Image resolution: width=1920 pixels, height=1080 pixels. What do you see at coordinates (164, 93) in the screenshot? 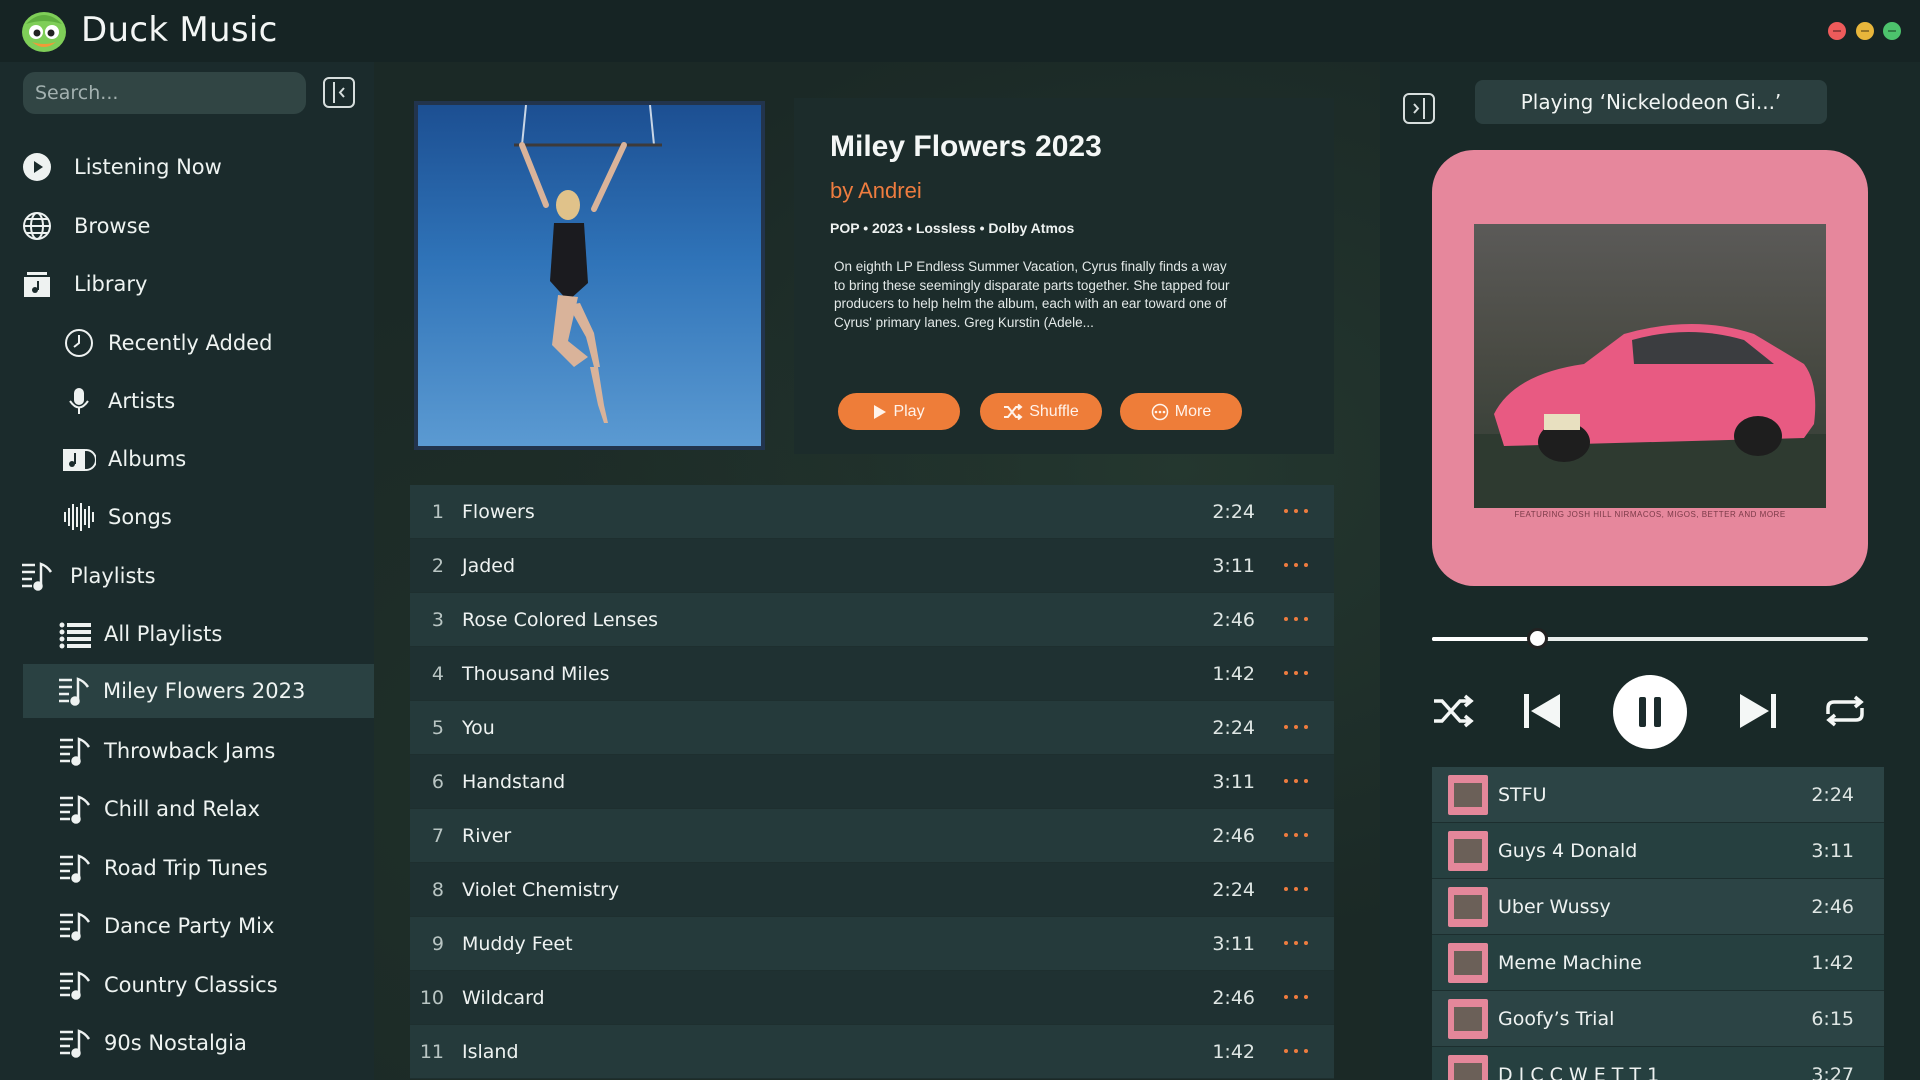
I see `search-input` at bounding box center [164, 93].